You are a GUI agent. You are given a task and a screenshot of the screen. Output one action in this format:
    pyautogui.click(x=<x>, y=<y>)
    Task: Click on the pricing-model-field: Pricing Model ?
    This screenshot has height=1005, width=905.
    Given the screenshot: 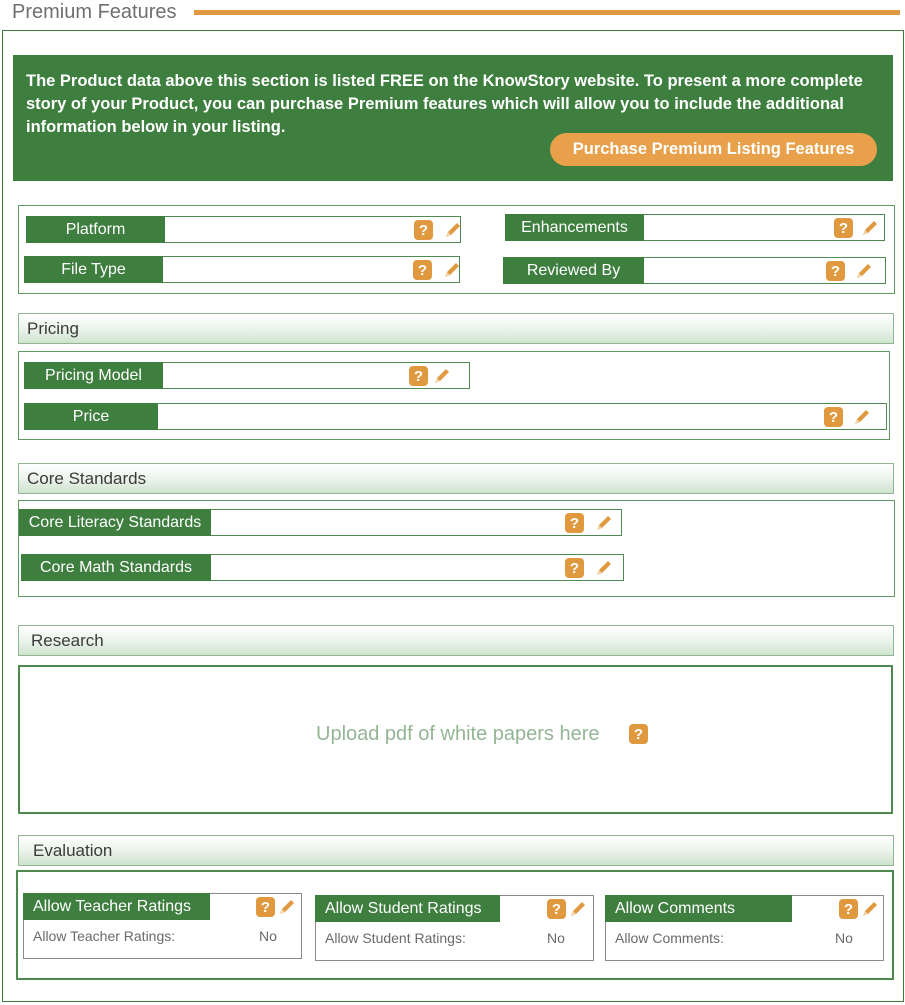 What is the action you would take?
    pyautogui.click(x=247, y=375)
    